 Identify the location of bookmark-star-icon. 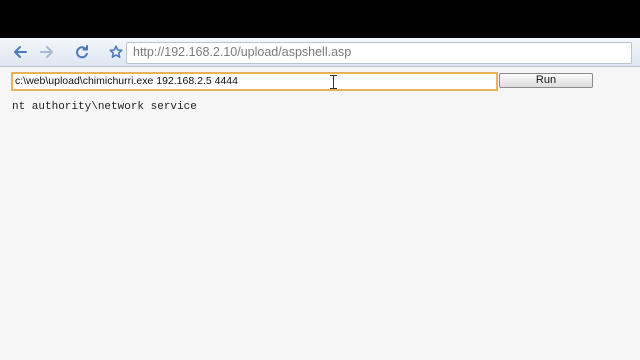
(116, 52).